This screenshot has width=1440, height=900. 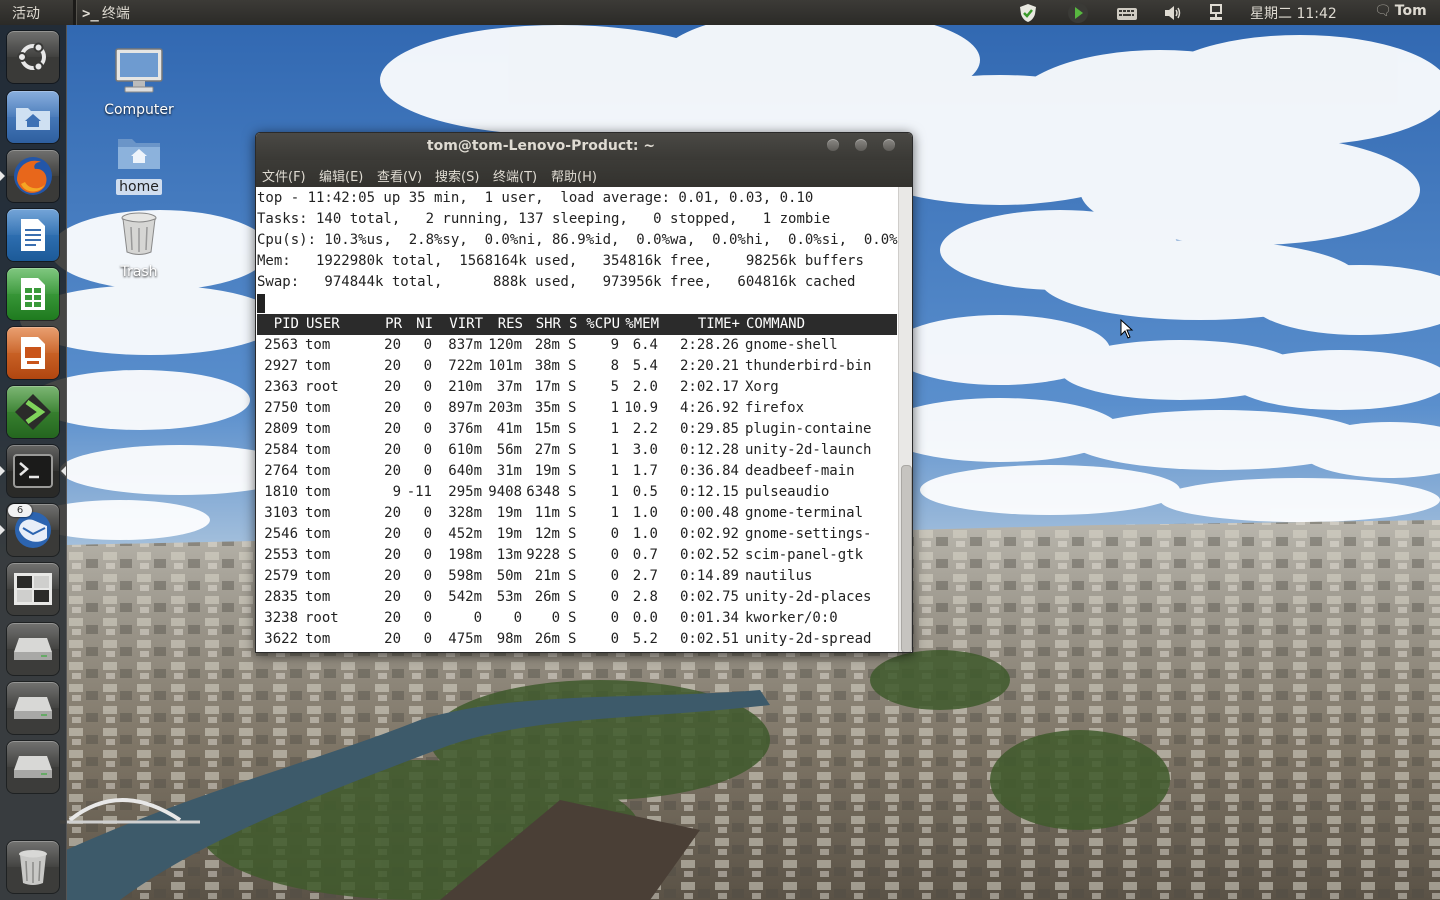 What do you see at coordinates (762, 387) in the screenshot?
I see `process-command: Xorg` at bounding box center [762, 387].